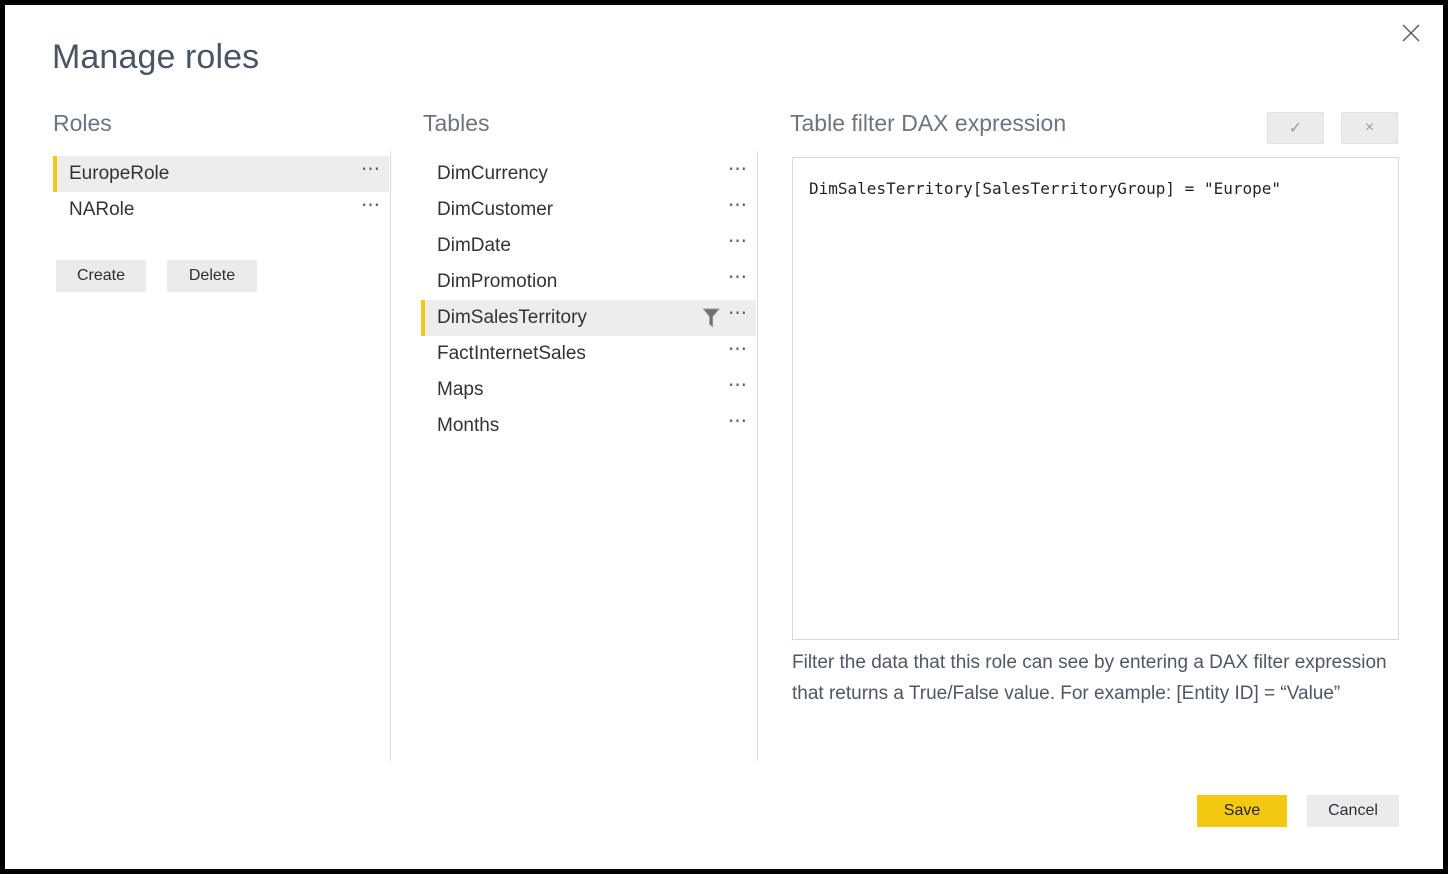  Describe the element at coordinates (757, 456) in the screenshot. I see `divider-tables-dax` at that location.